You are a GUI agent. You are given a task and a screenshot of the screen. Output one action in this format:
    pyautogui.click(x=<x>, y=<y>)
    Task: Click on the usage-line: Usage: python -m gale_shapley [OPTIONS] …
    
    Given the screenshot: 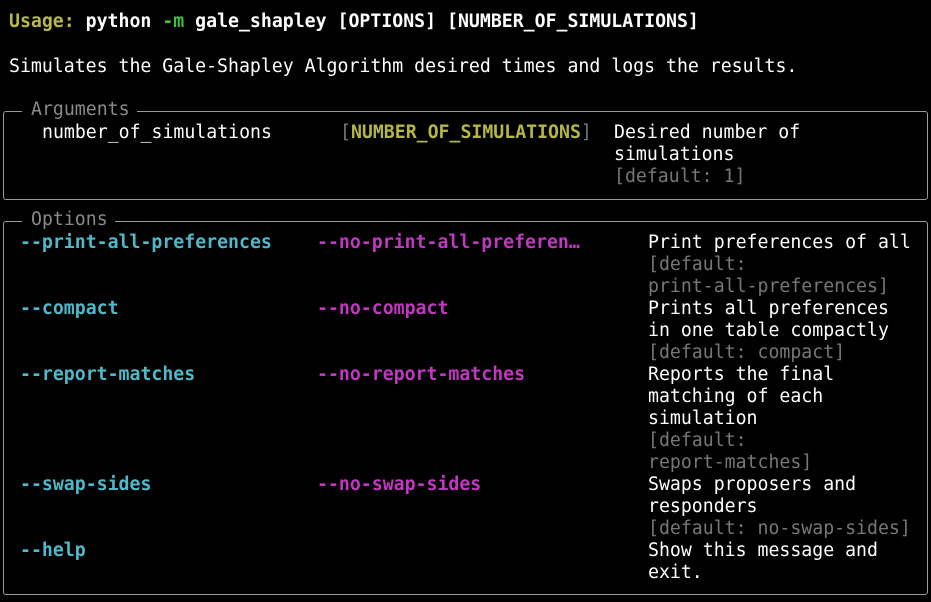 What is the action you would take?
    pyautogui.click(x=354, y=22)
    